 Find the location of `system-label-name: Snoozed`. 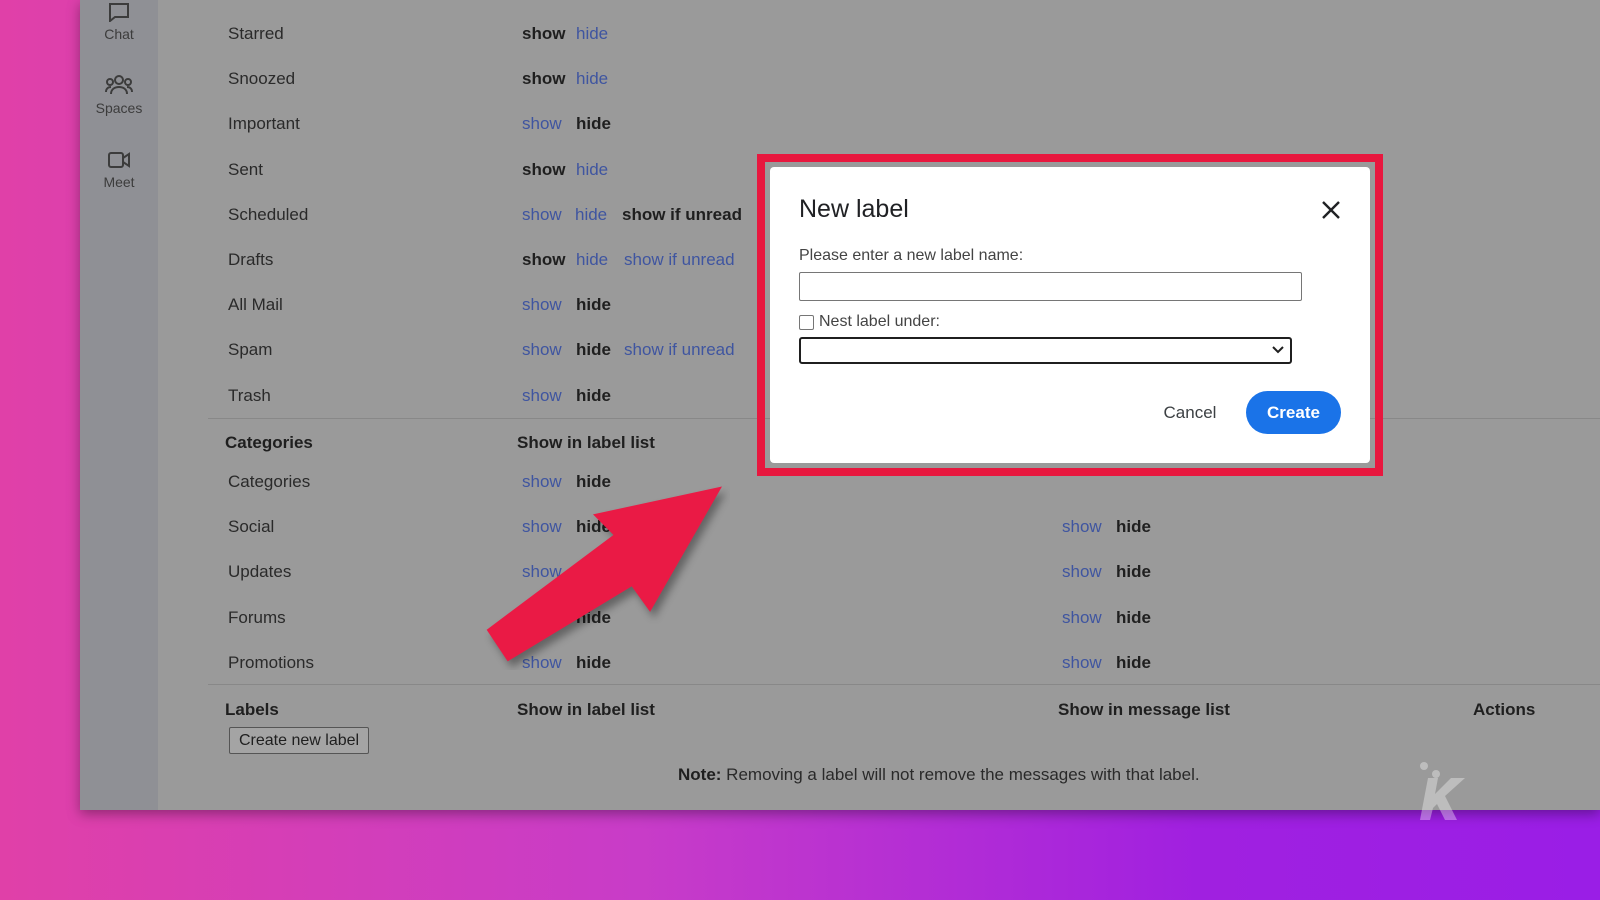

system-label-name: Snoozed is located at coordinates (262, 79).